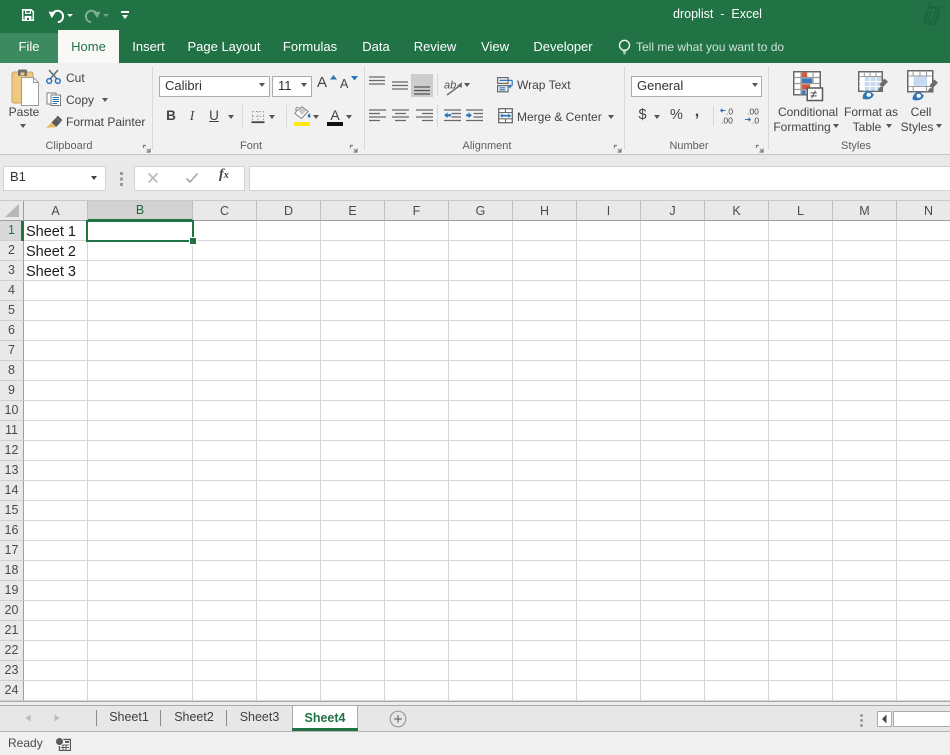 The image size is (950, 755). Describe the element at coordinates (727, 121) in the screenshot. I see `svg-text: .00` at that location.